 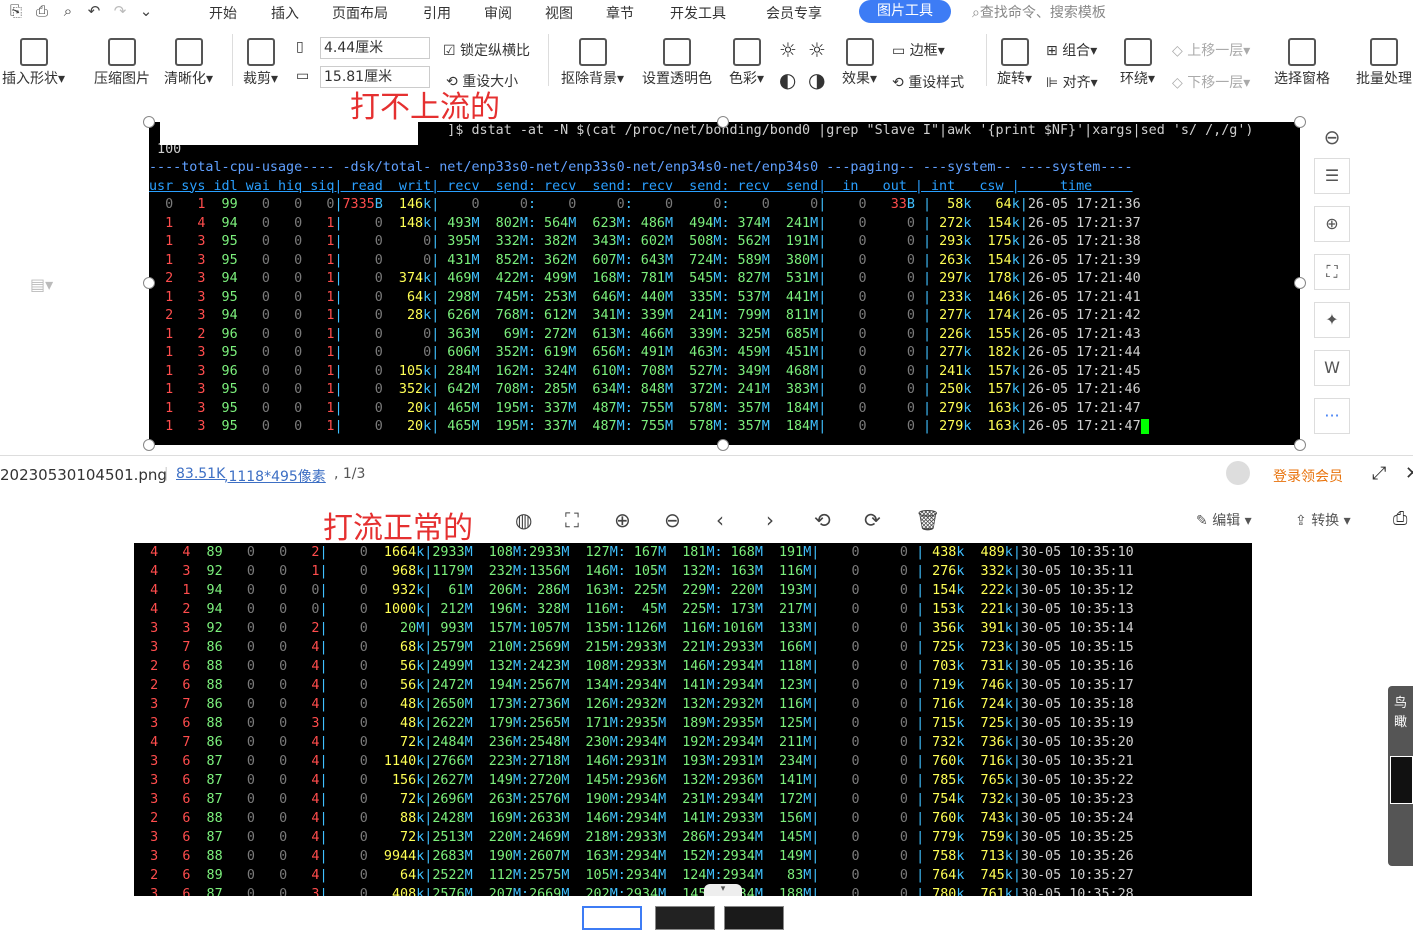 I want to click on mouse-icon: ◍, so click(x=523, y=520).